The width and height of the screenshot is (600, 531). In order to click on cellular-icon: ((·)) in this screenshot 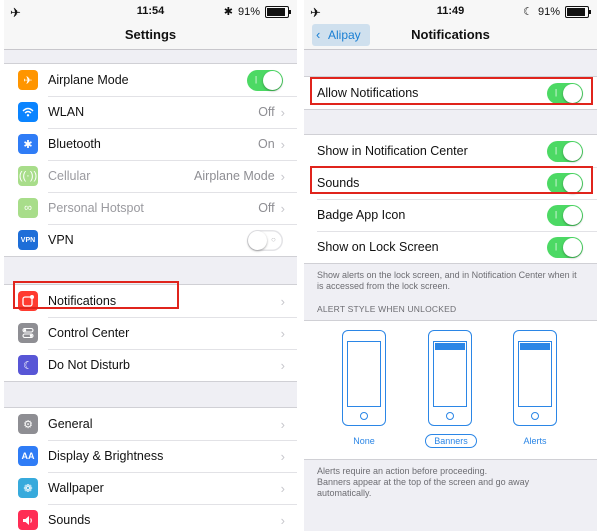, I will do `click(28, 176)`.